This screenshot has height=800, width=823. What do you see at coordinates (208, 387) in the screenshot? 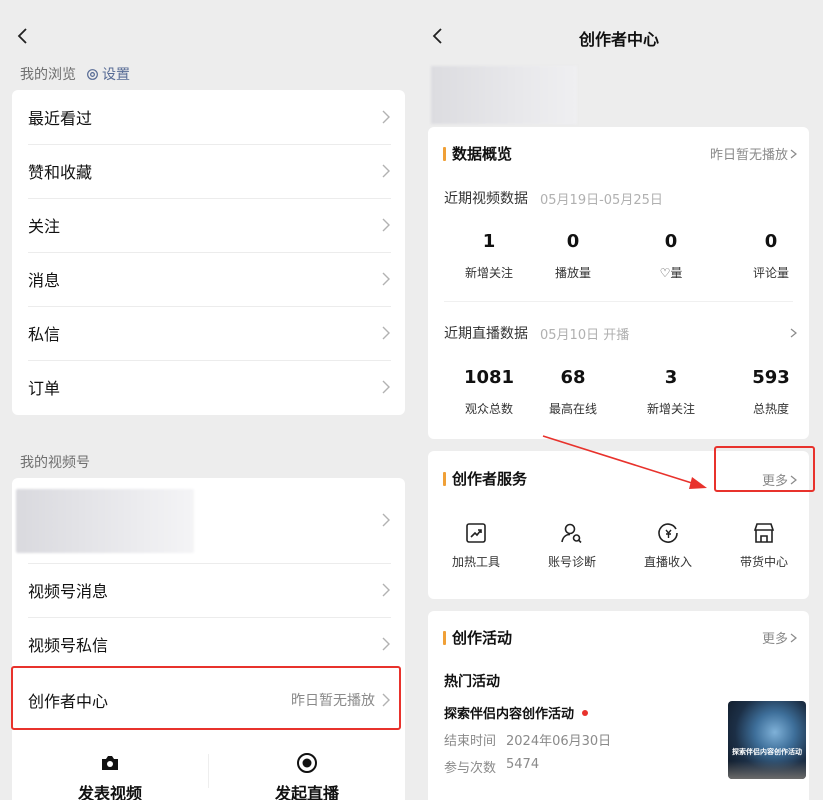
I see `browse-item-orders: 订单` at bounding box center [208, 387].